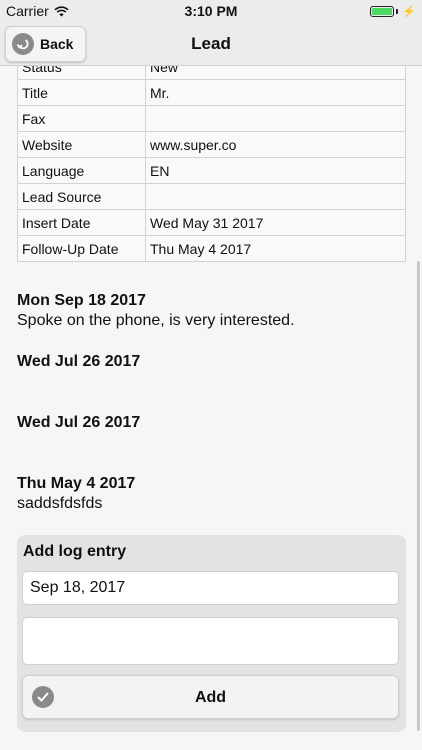  I want to click on log-entry-note: Spoke on the phone, is very interested., so click(156, 320).